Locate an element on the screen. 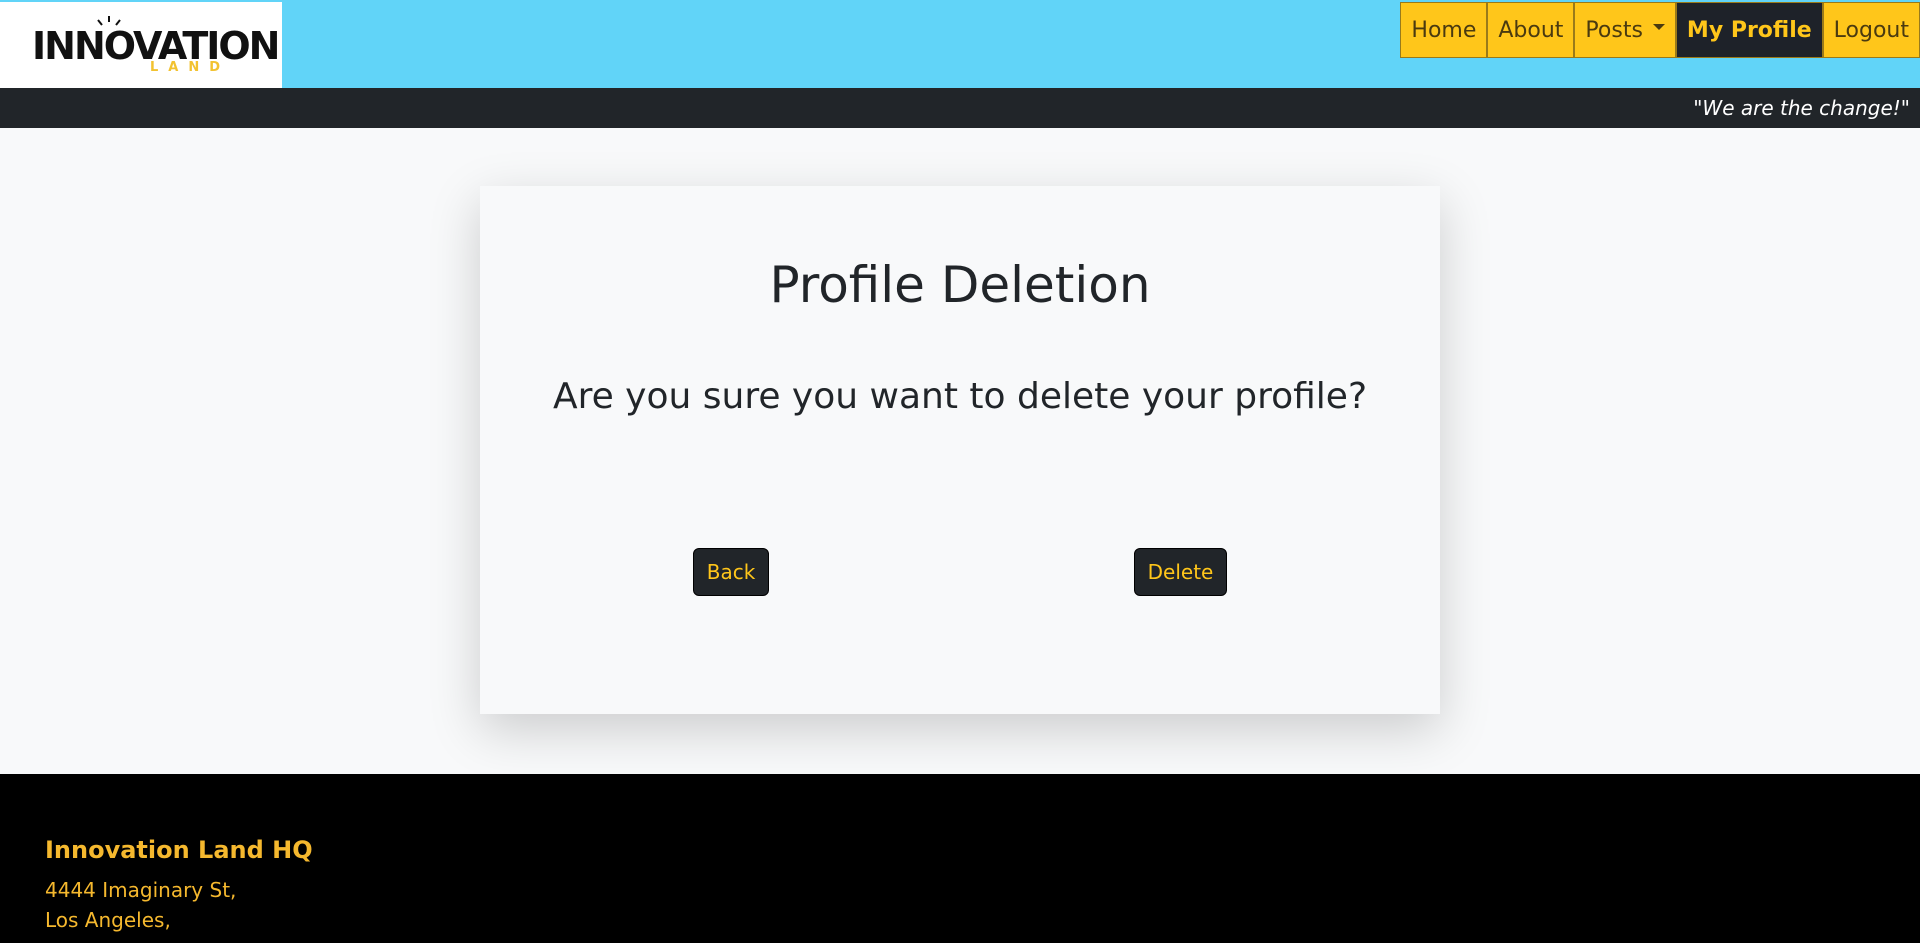 This screenshot has width=1920, height=943. nav-my-profile-label: My Profile is located at coordinates (1749, 30).